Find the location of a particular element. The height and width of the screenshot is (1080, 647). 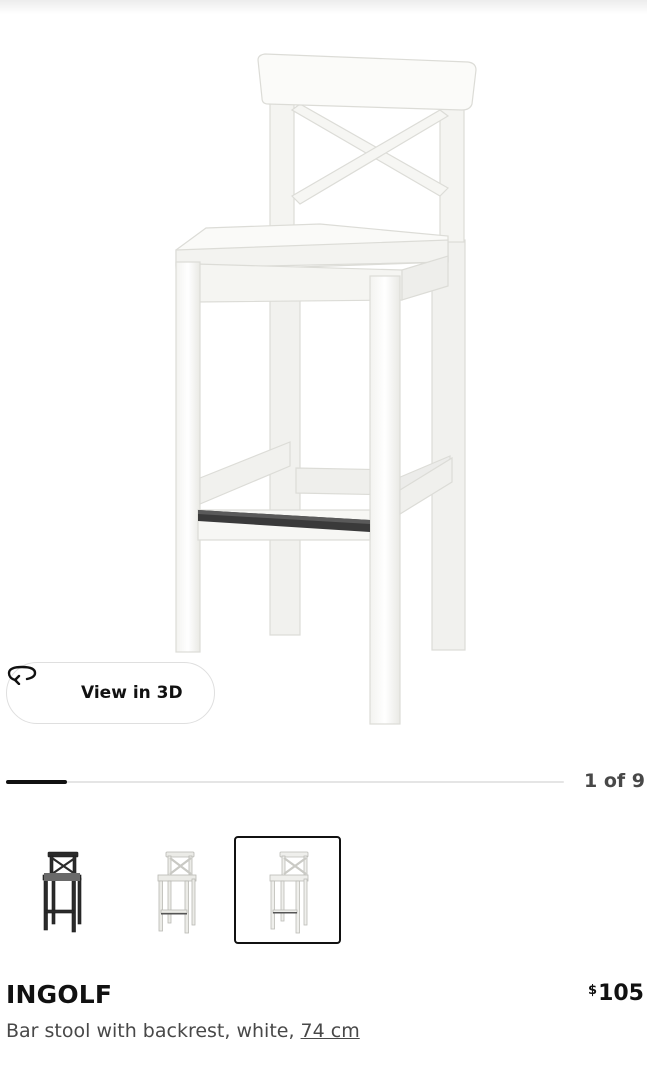

product-description: Bar stool with backrest, white, 74 cm is located at coordinates (183, 1031).